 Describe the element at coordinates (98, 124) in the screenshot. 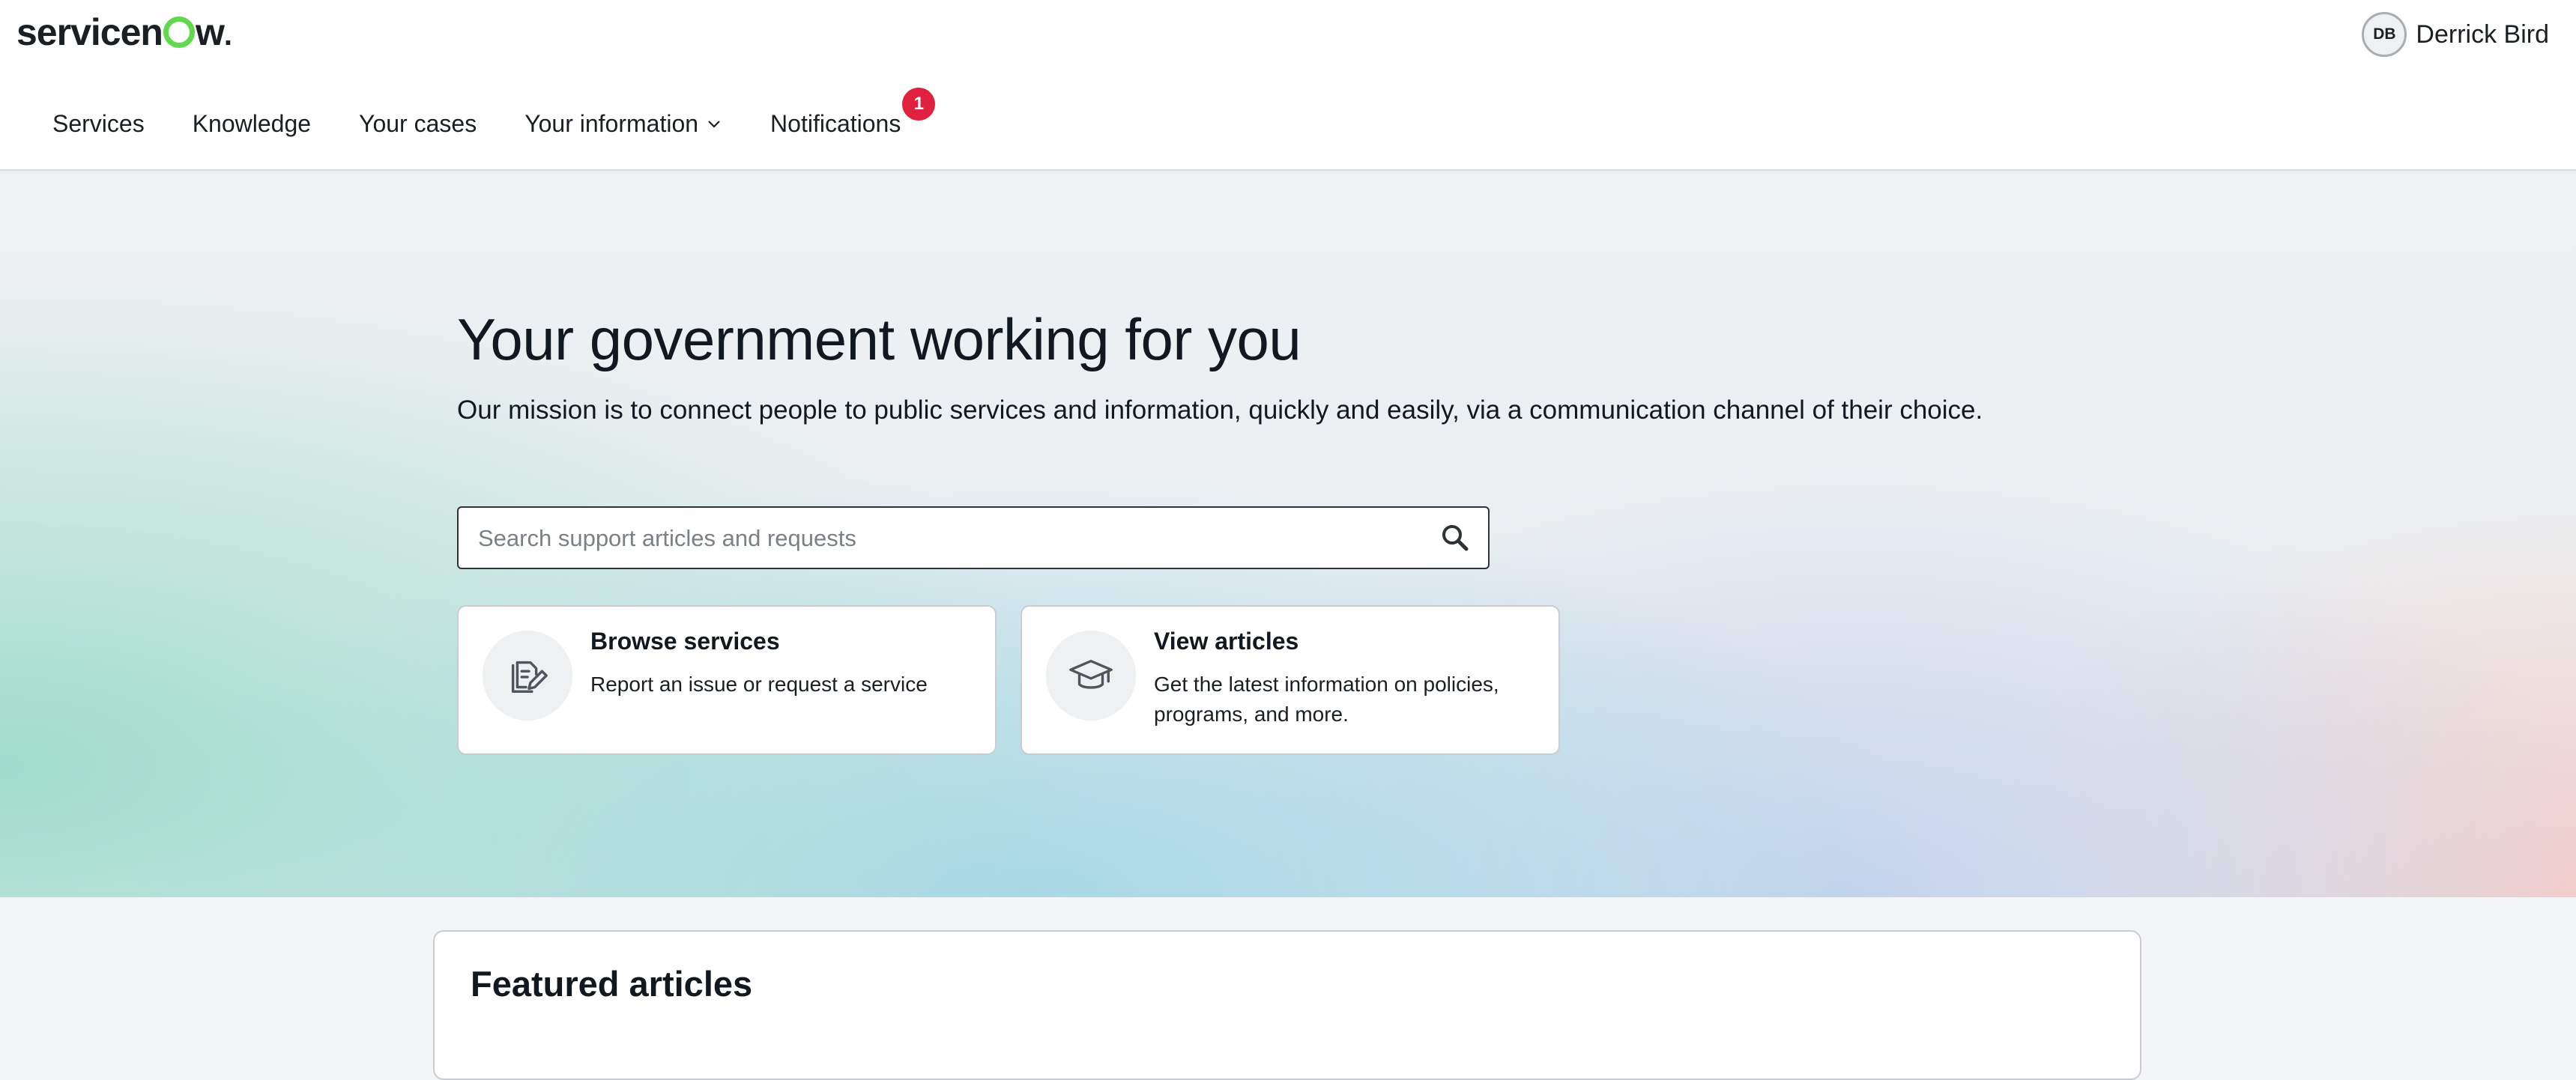

I see `nav-services: Services` at that location.